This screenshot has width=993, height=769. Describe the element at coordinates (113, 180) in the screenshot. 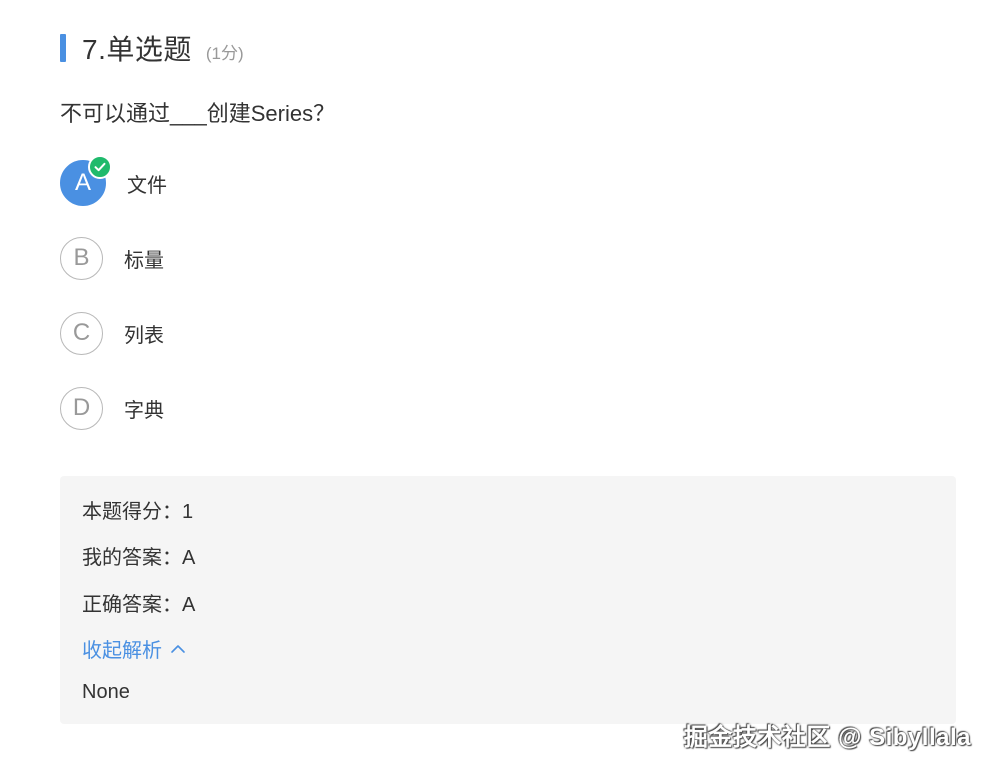

I see `option-a: A 文件` at that location.